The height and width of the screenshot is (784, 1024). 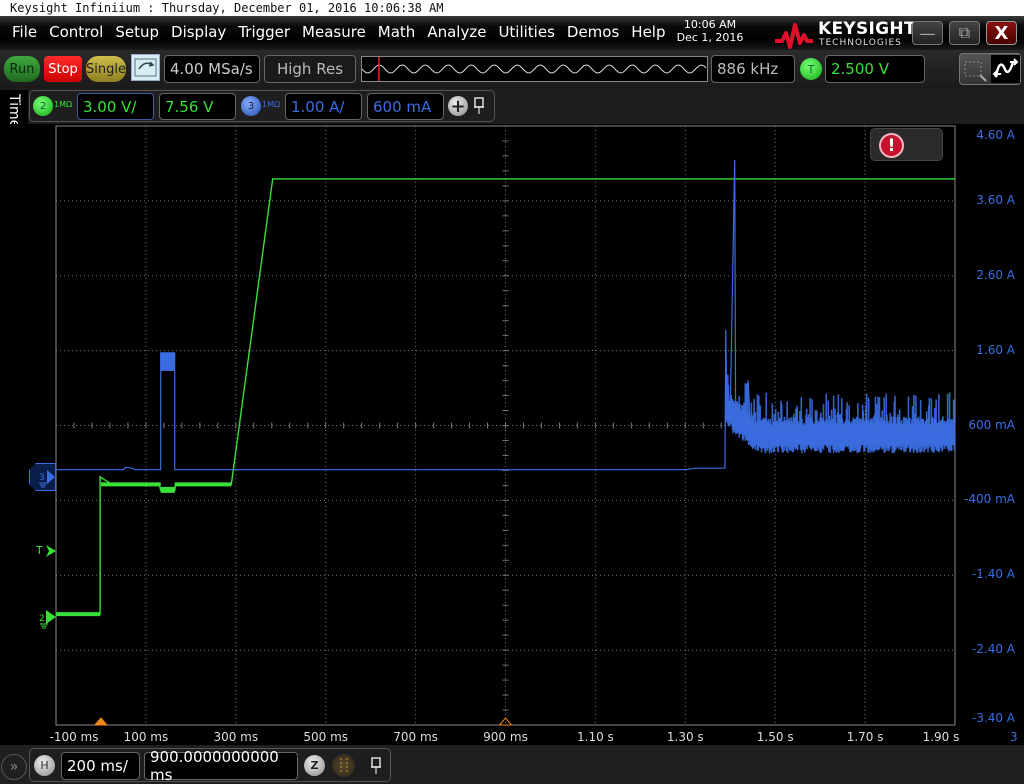 What do you see at coordinates (43, 106) in the screenshot?
I see `channel-2-badge: 2` at bounding box center [43, 106].